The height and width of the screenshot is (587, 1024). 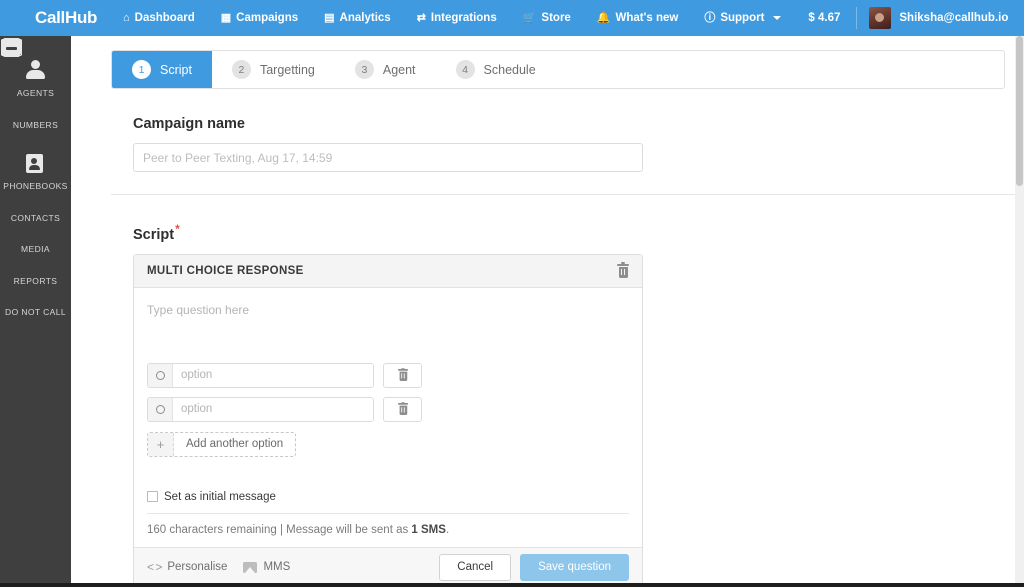 I want to click on sidebar-item-reports: REPORTS, so click(x=35, y=168).